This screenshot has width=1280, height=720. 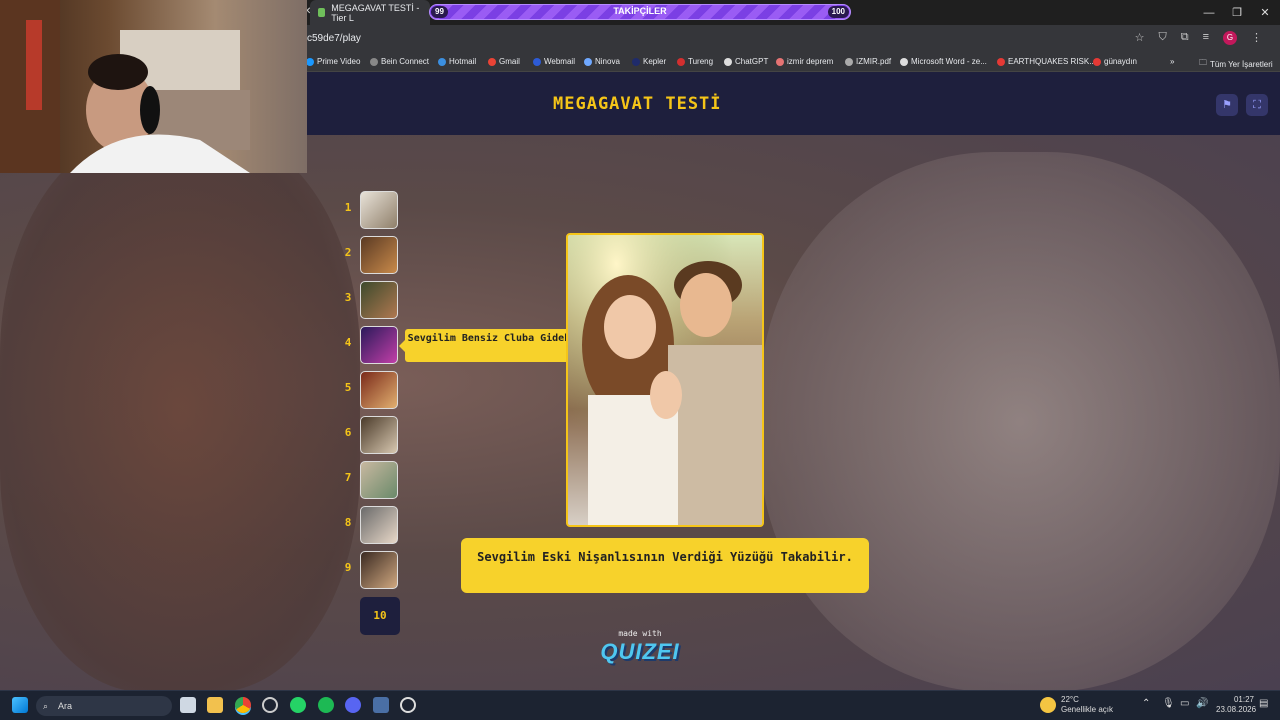 What do you see at coordinates (380, 616) in the screenshot?
I see `rank-slot-10-empty: 10` at bounding box center [380, 616].